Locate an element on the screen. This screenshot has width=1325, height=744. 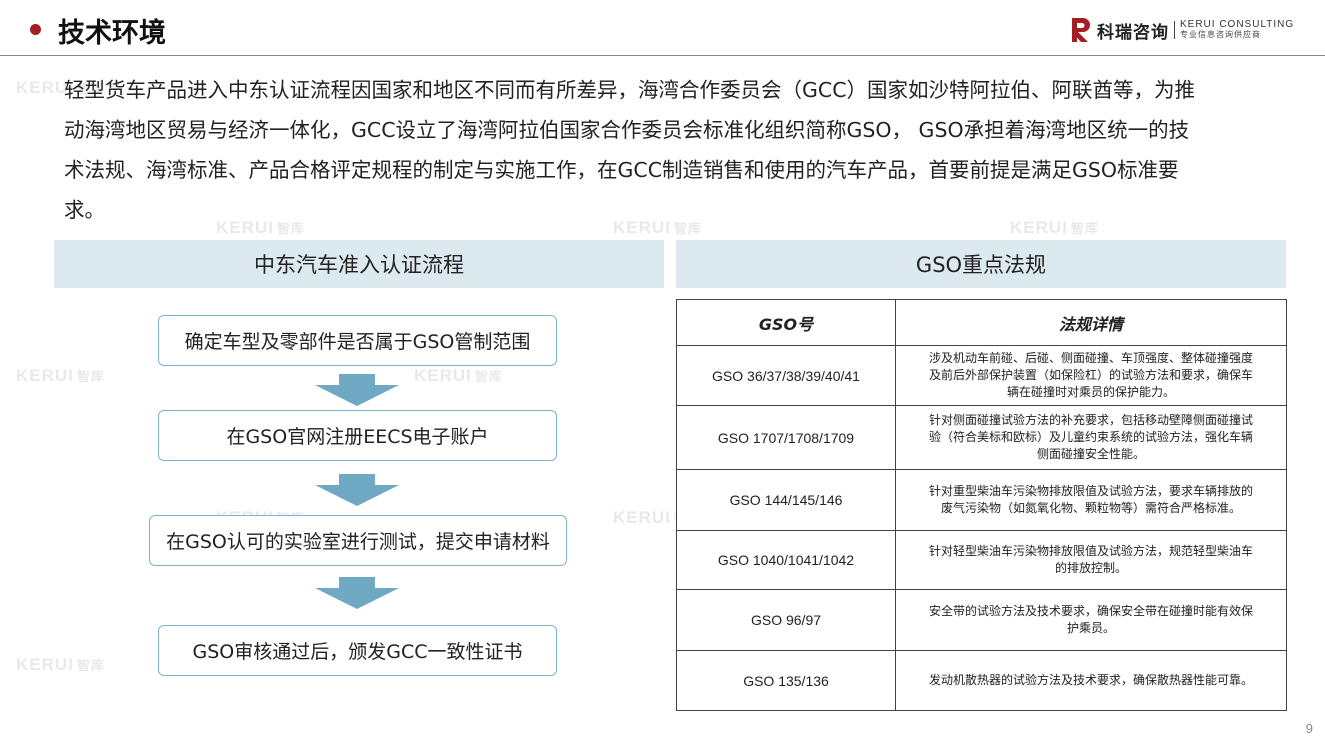
flow-section-title: 中东汽车准入认证流程 is located at coordinates (359, 264).